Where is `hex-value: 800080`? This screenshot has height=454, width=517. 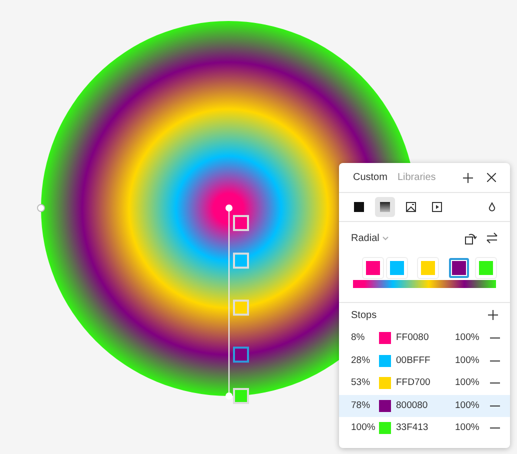 hex-value: 800080 is located at coordinates (425, 405).